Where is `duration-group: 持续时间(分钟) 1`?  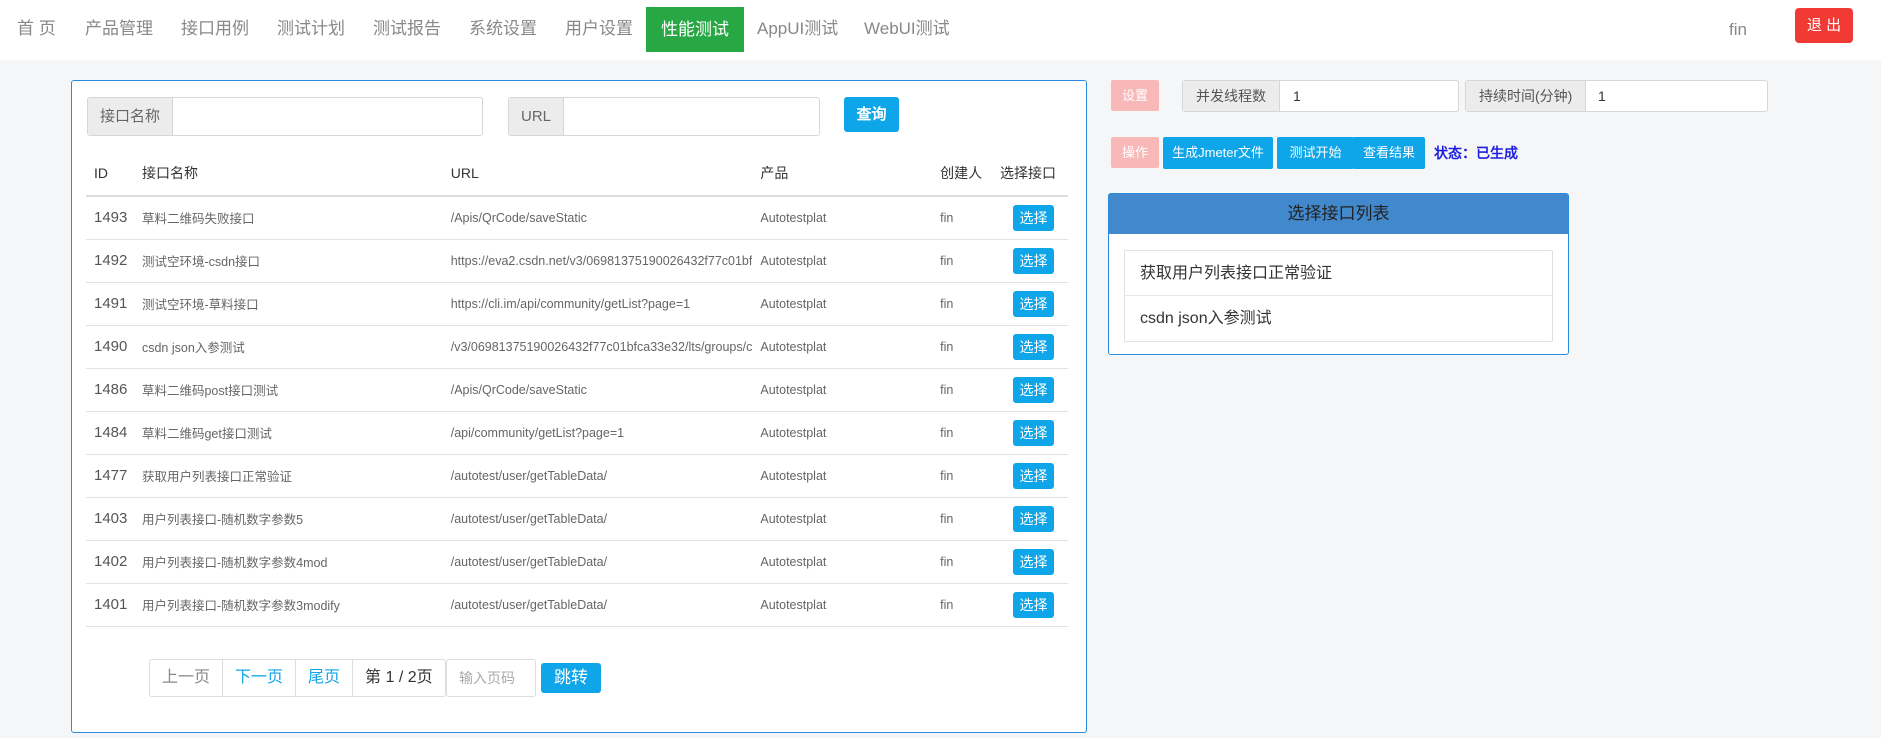
duration-group: 持续时间(分钟) 1 is located at coordinates (1616, 96).